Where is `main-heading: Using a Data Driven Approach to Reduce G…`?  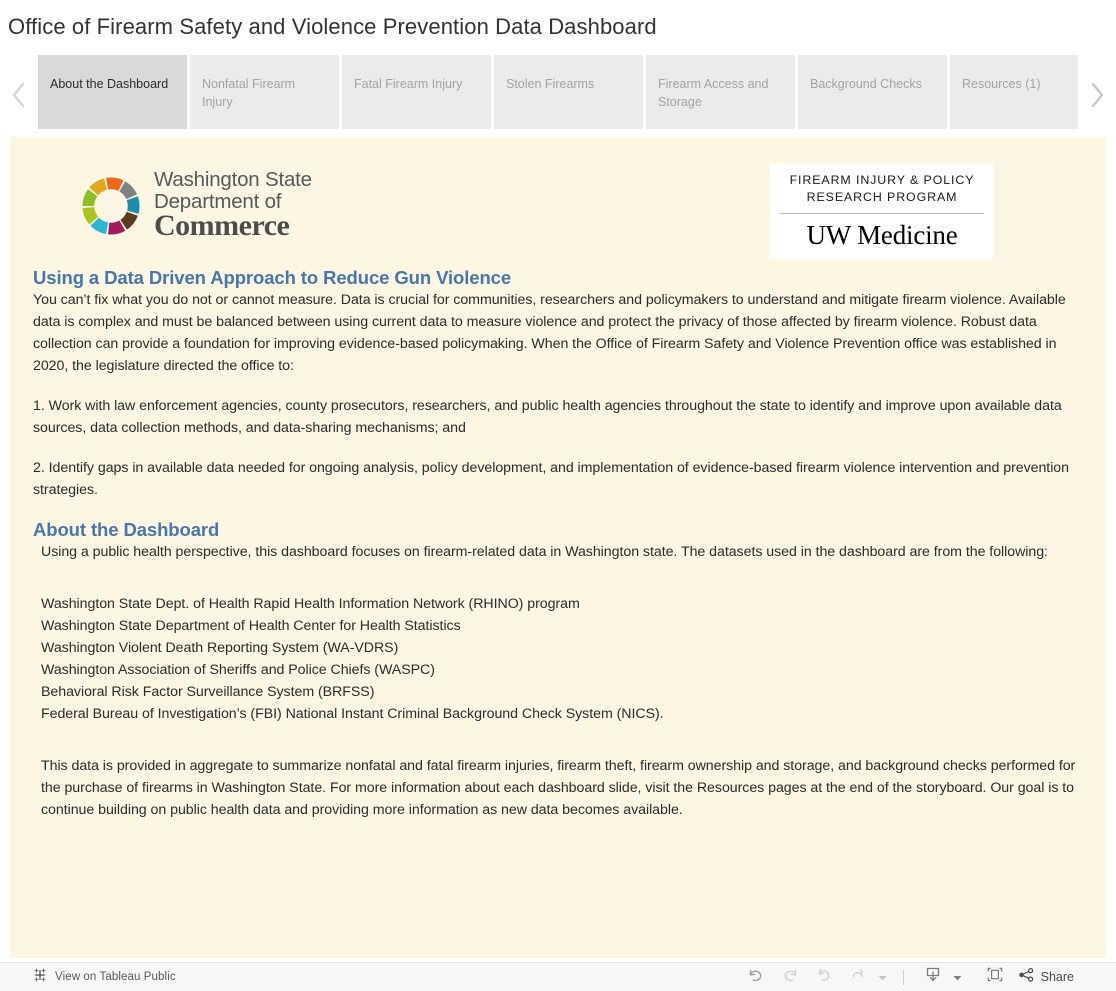 main-heading: Using a Data Driven Approach to Reduce G… is located at coordinates (272, 277).